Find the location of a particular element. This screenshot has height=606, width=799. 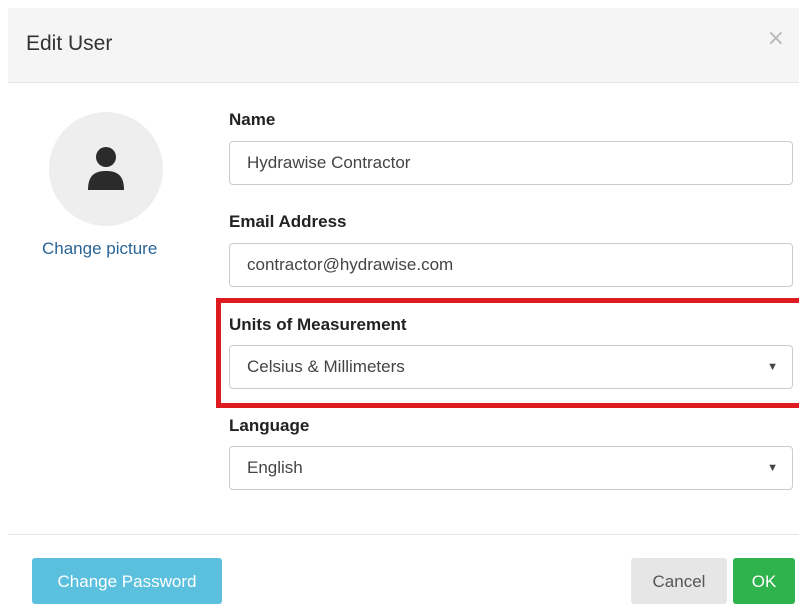

email-label: Email Address is located at coordinates (288, 221).